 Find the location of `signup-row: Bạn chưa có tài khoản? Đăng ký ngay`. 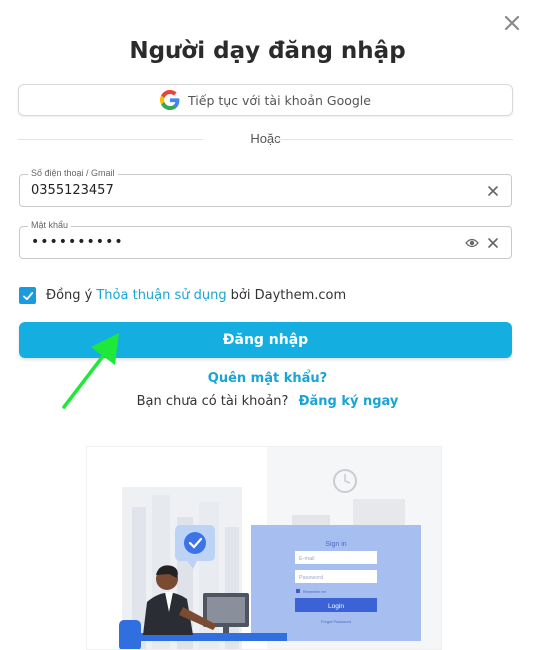

signup-row: Bạn chưa có tài khoản? Đăng ký ngay is located at coordinates (267, 401).